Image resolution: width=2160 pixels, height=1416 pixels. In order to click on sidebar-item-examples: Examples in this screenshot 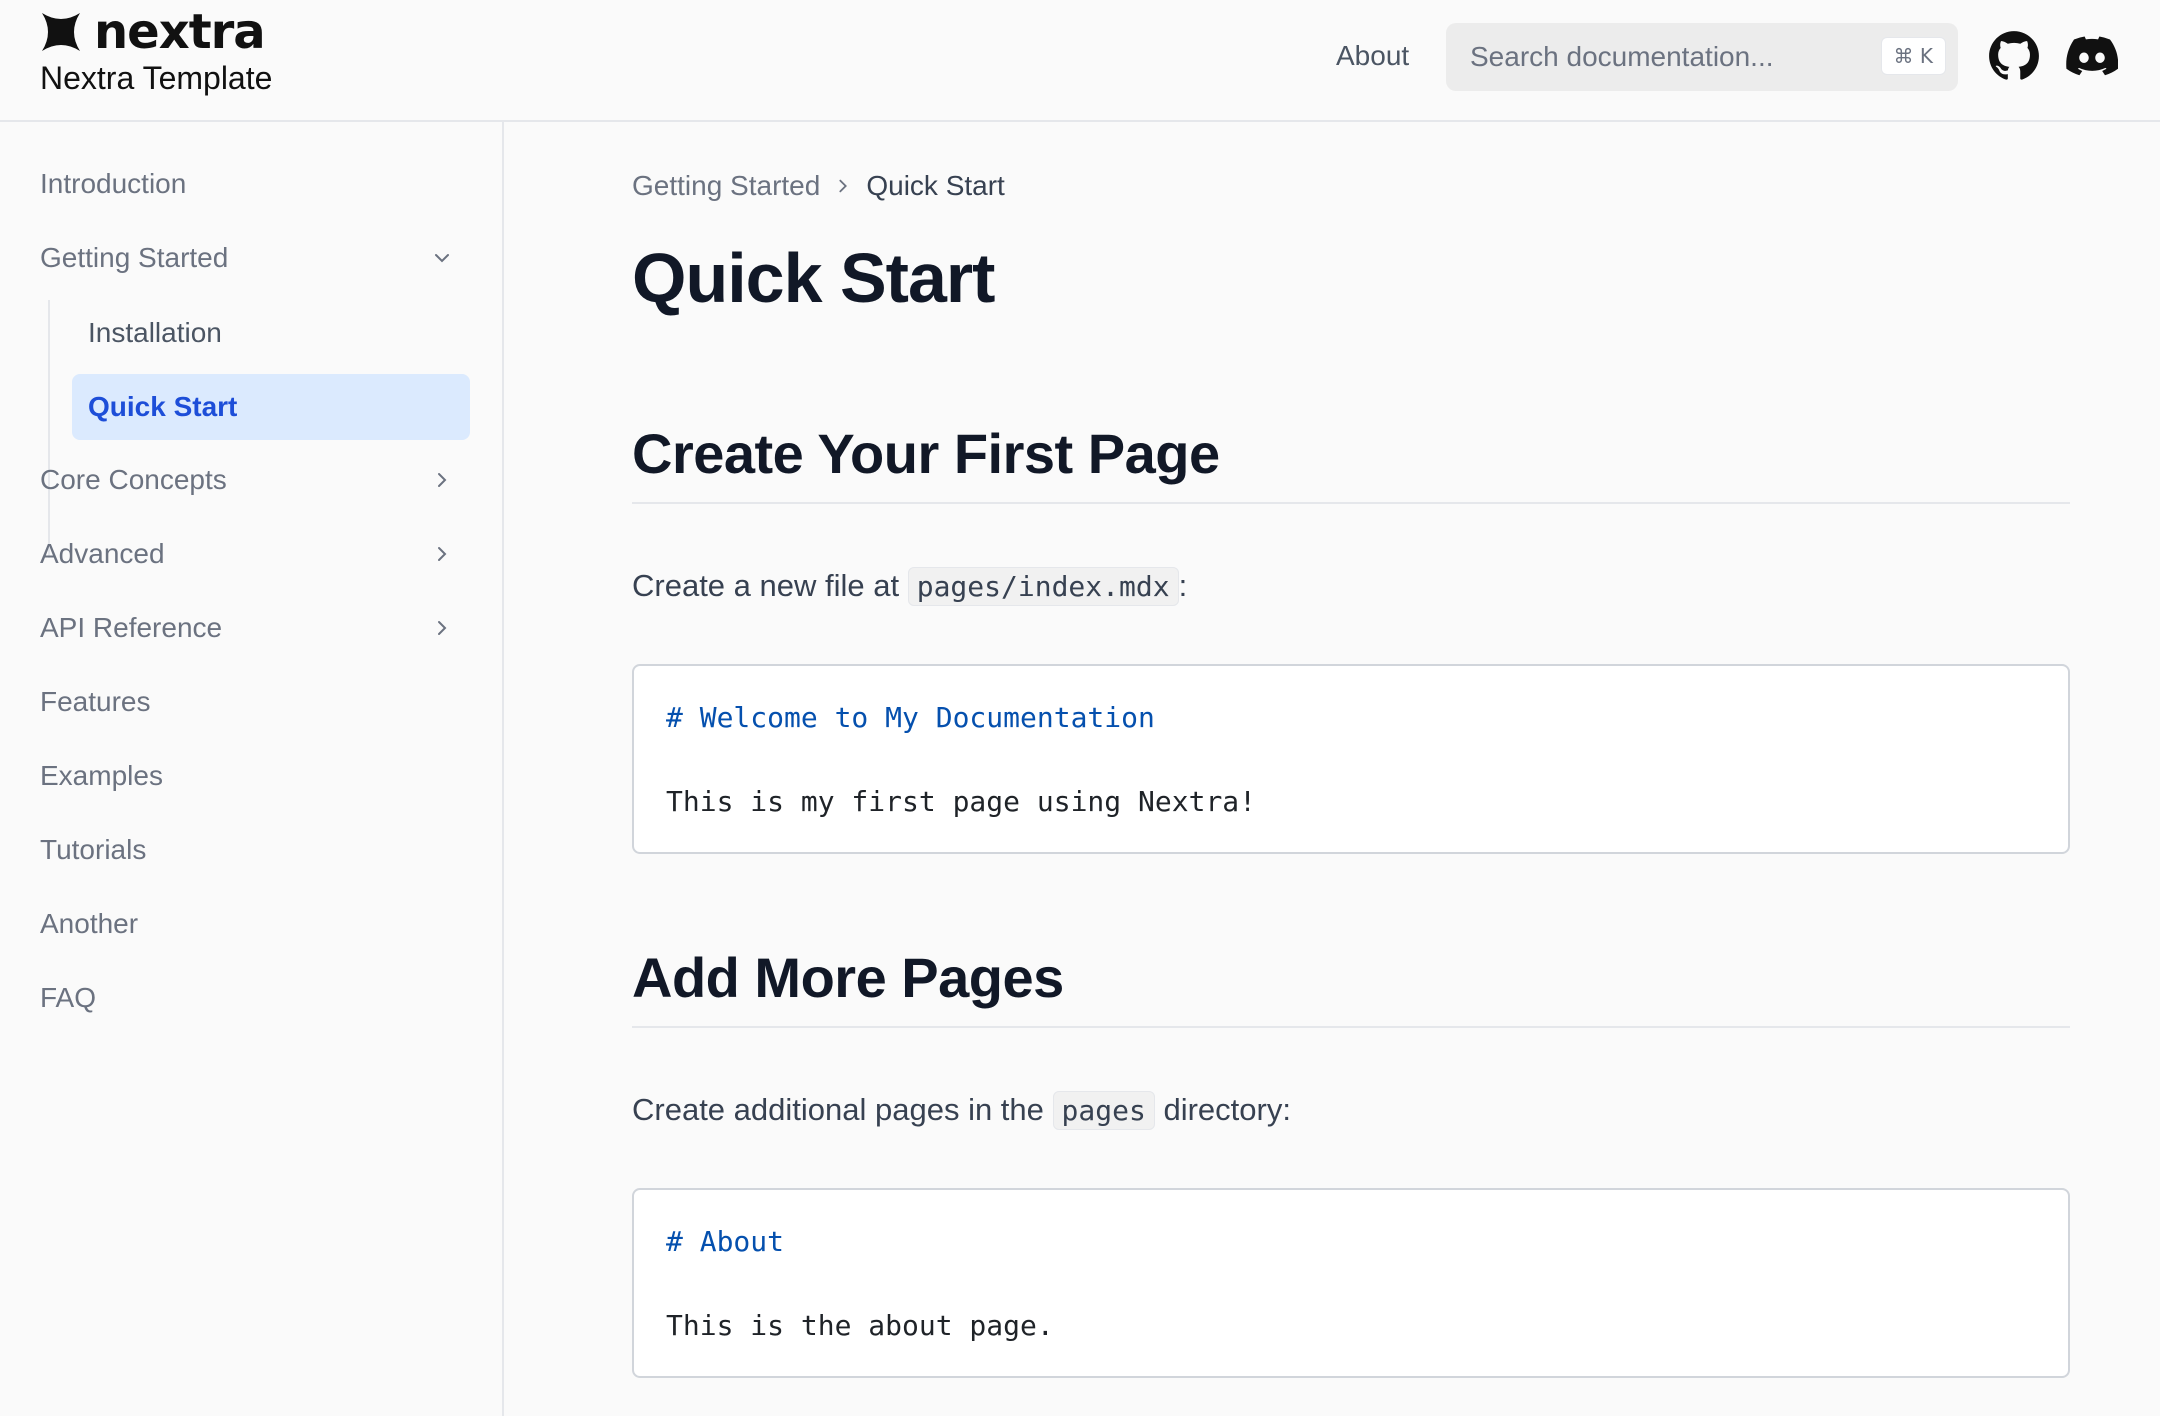, I will do `click(255, 776)`.